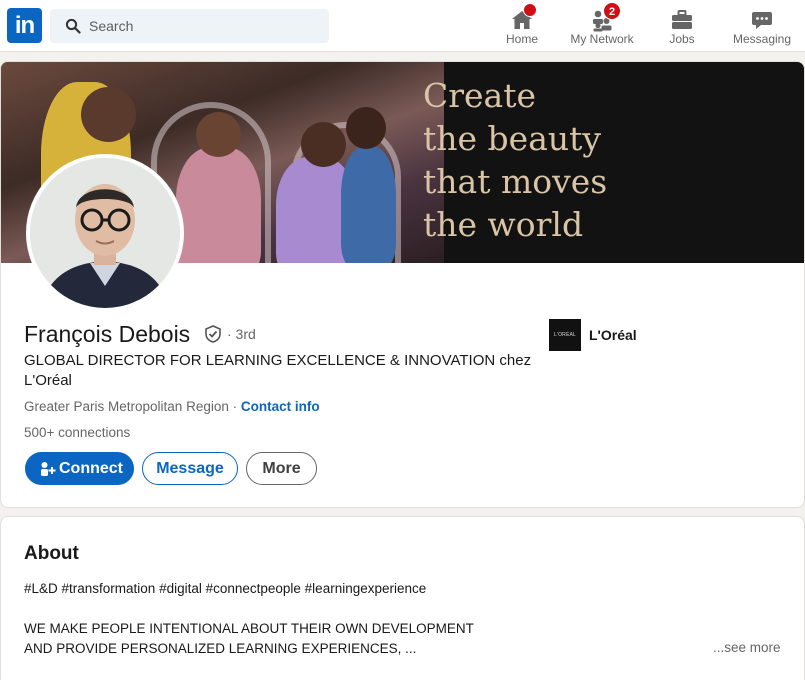 This screenshot has width=805, height=680. I want to click on nav-home-label: Home, so click(521, 39).